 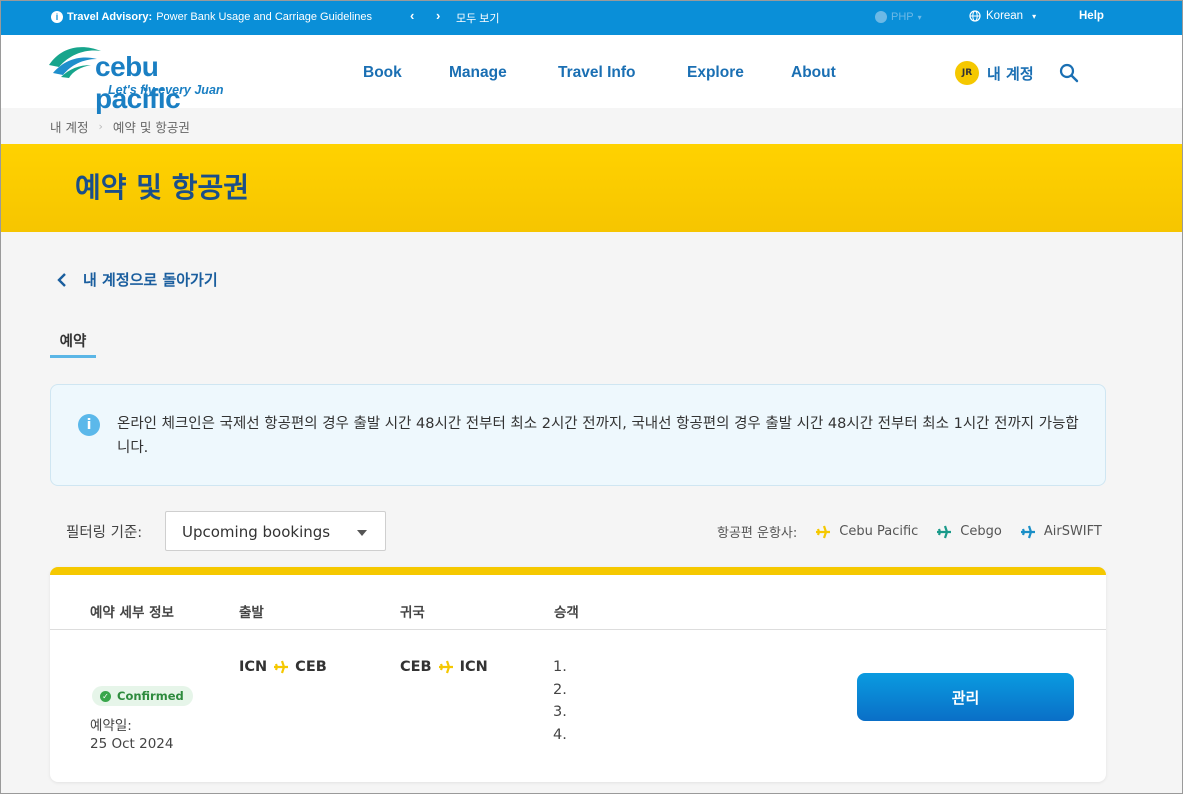 What do you see at coordinates (478, 73) in the screenshot?
I see `nav-manage: Manage` at bounding box center [478, 73].